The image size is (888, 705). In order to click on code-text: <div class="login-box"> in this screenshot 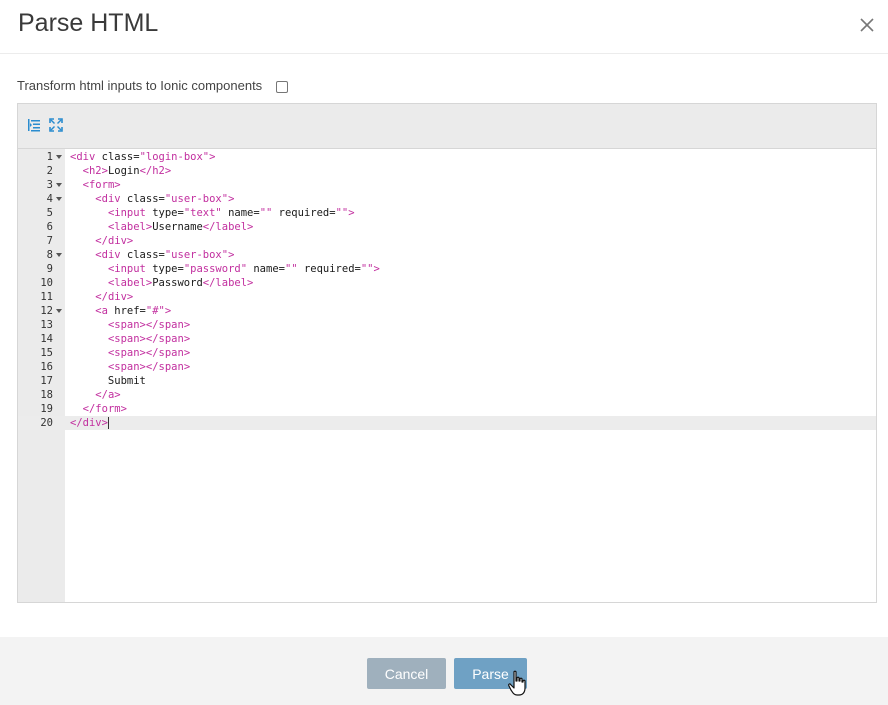, I will do `click(143, 157)`.